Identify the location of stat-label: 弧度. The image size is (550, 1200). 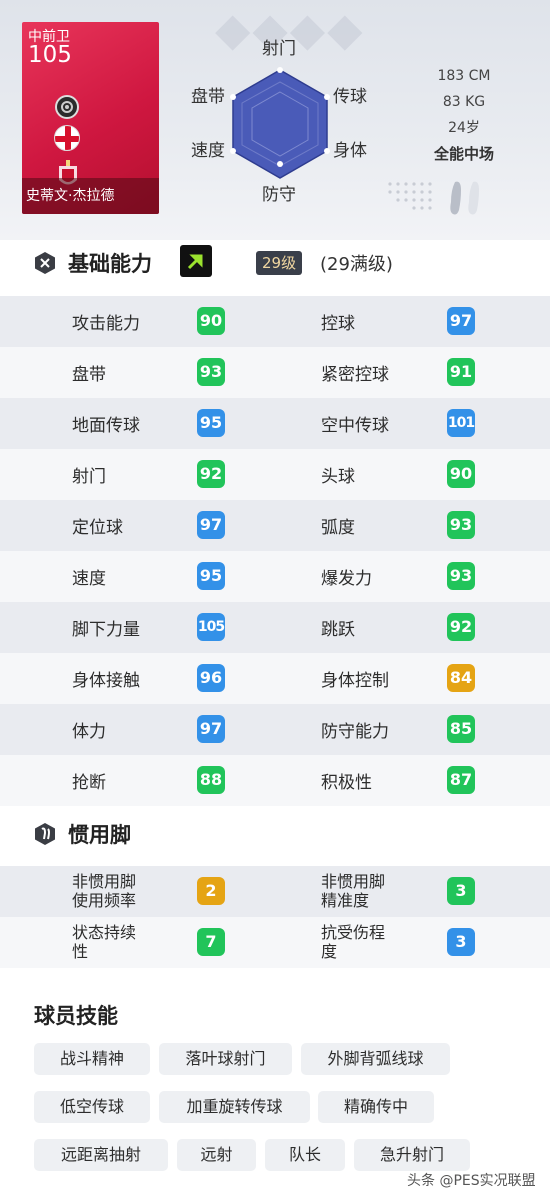
(338, 528).